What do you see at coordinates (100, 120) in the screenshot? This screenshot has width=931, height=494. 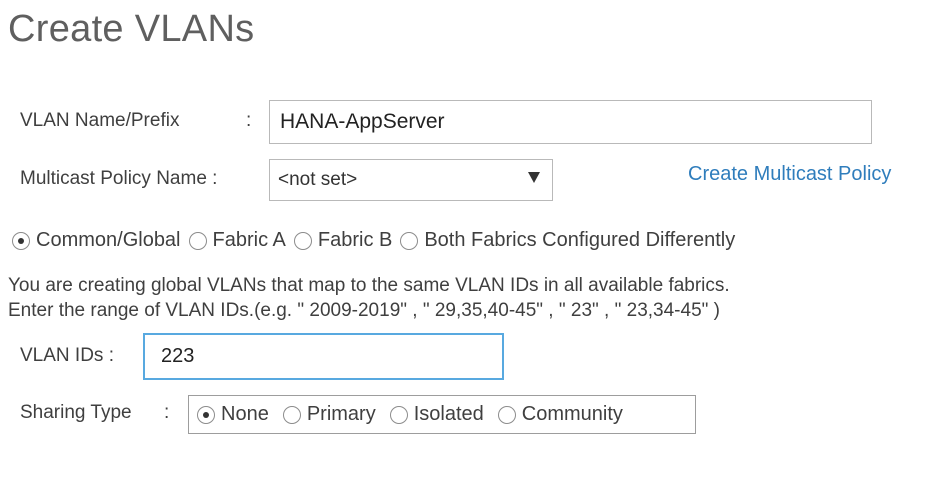 I see `vlan-name-label: VLAN Name/Prefix` at bounding box center [100, 120].